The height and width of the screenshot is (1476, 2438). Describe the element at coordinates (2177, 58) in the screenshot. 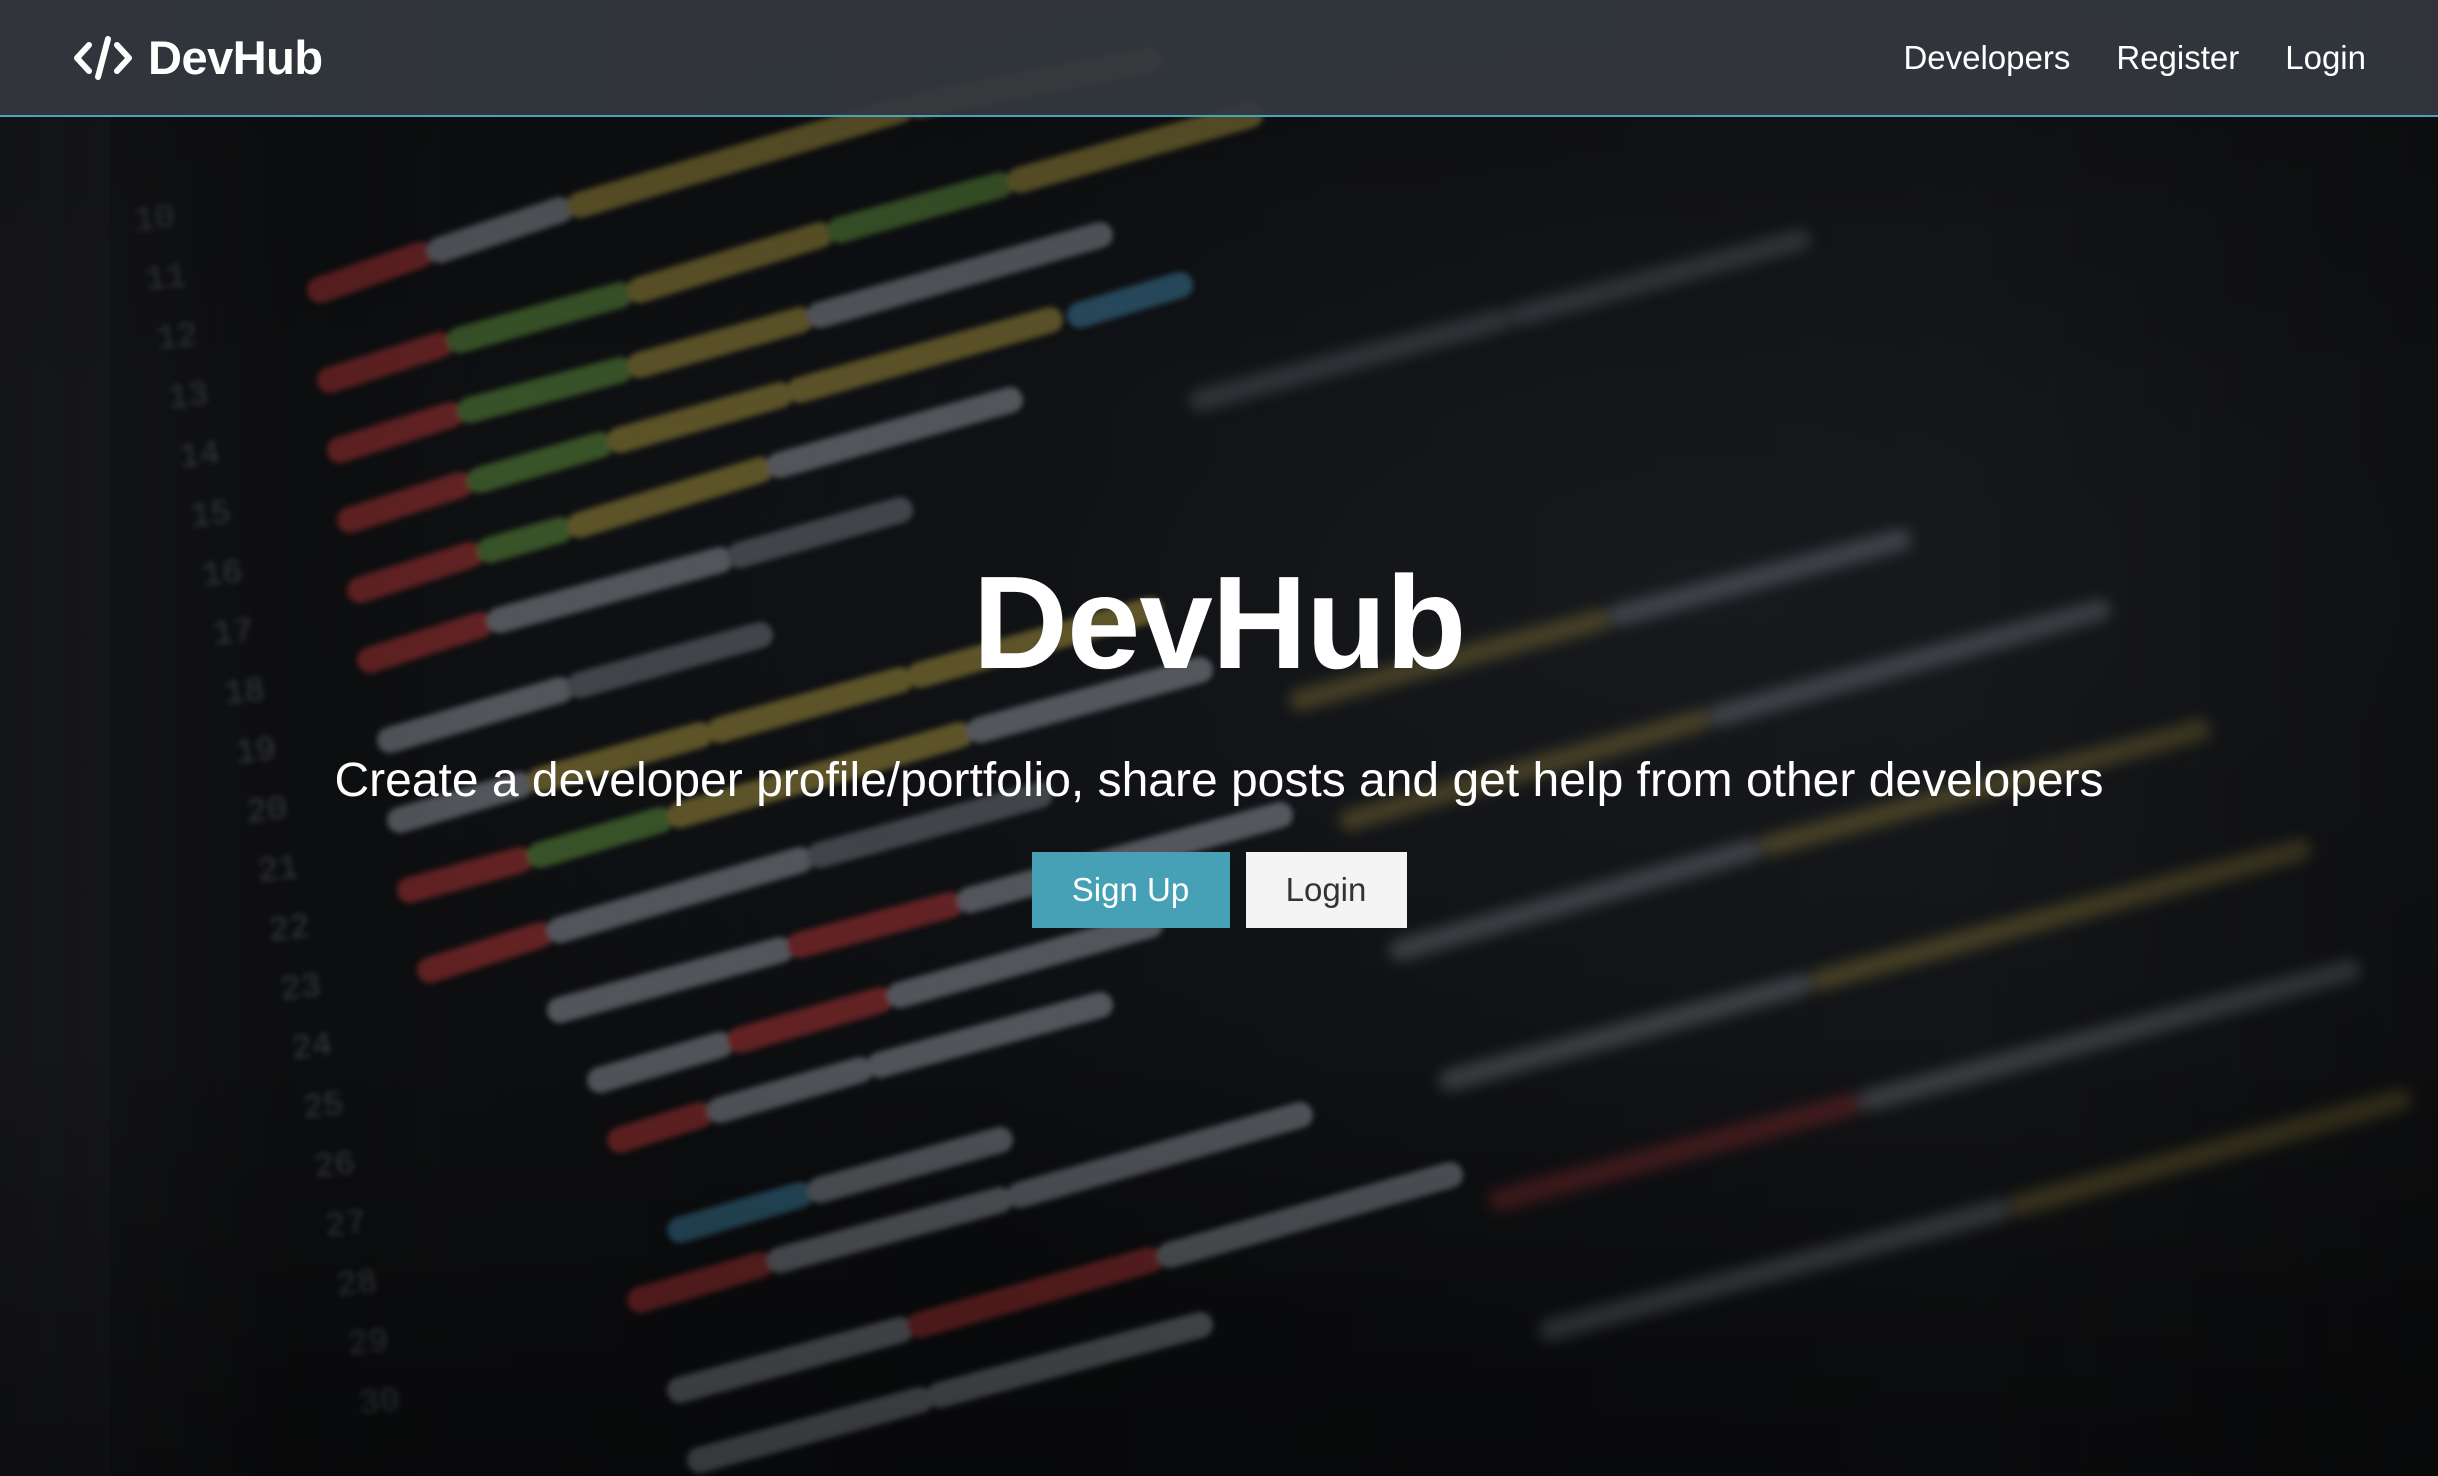

I see `nav-link-register: Register` at that location.